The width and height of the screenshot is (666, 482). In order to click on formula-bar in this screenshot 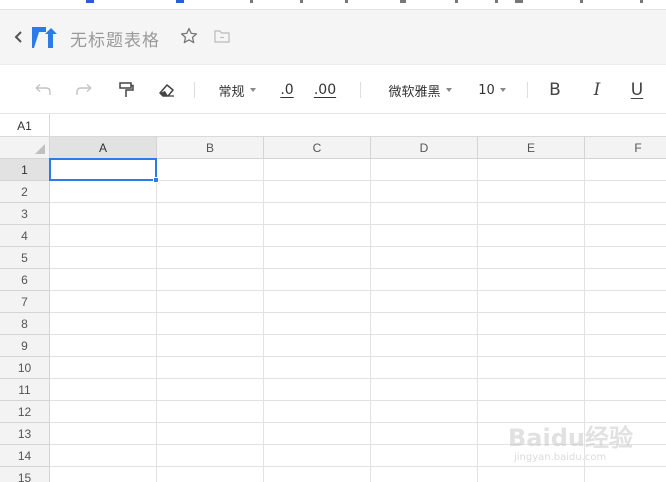, I will do `click(358, 125)`.